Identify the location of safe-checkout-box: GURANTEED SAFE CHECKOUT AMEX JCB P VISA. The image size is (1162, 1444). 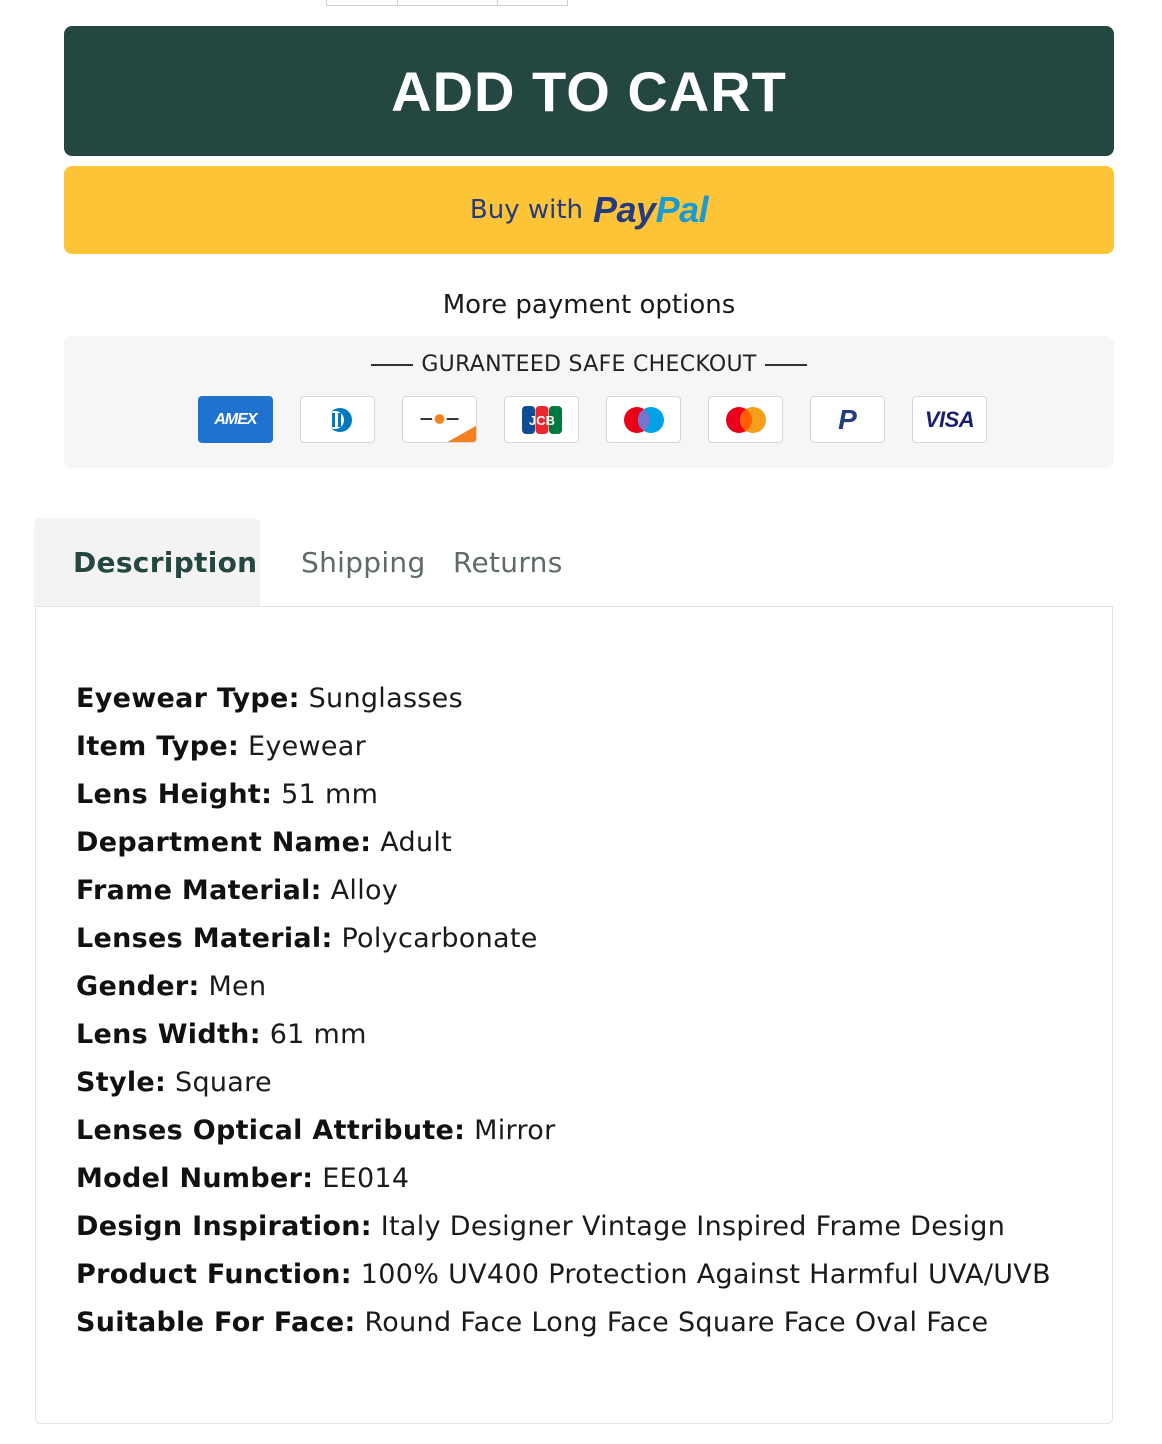
(589, 402).